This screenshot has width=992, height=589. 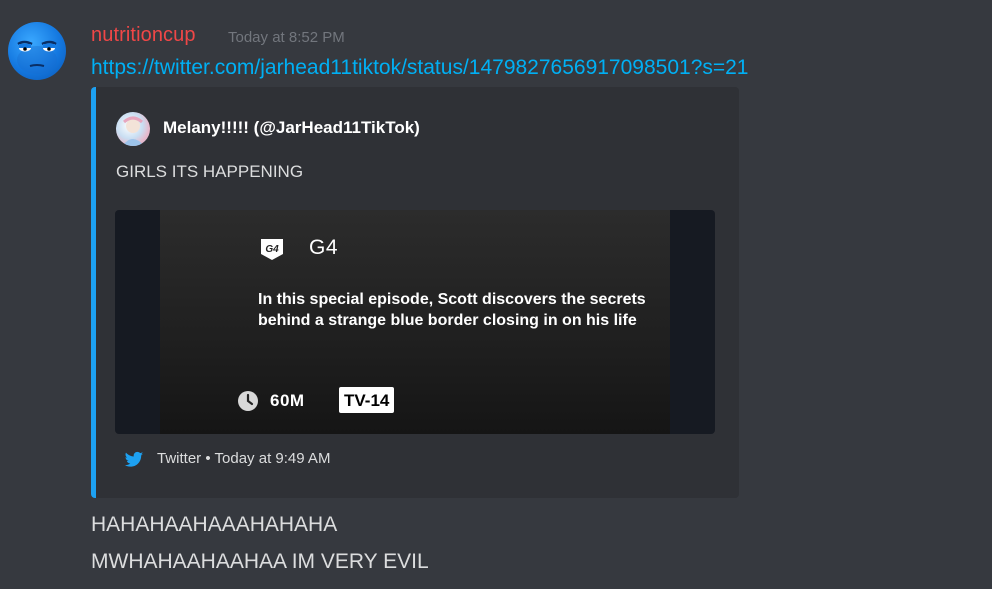 What do you see at coordinates (287, 400) in the screenshot?
I see `episode-duration: 60M` at bounding box center [287, 400].